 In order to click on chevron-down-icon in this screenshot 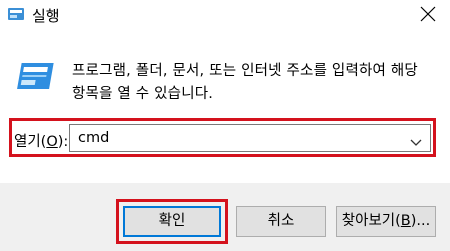, I will do `click(416, 142)`.